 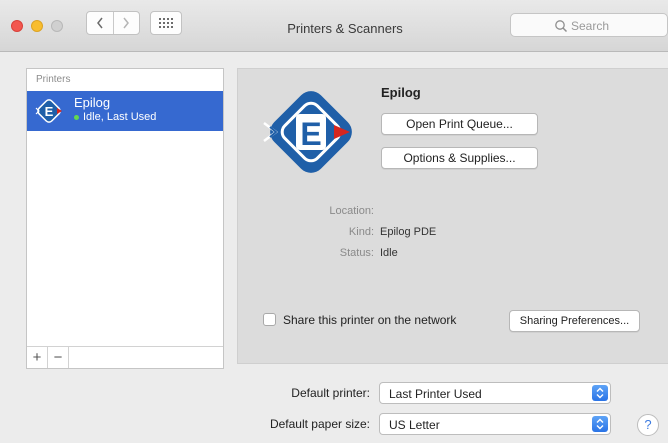 I want to click on default-paper-size-label: Default paper size:, so click(x=319, y=424).